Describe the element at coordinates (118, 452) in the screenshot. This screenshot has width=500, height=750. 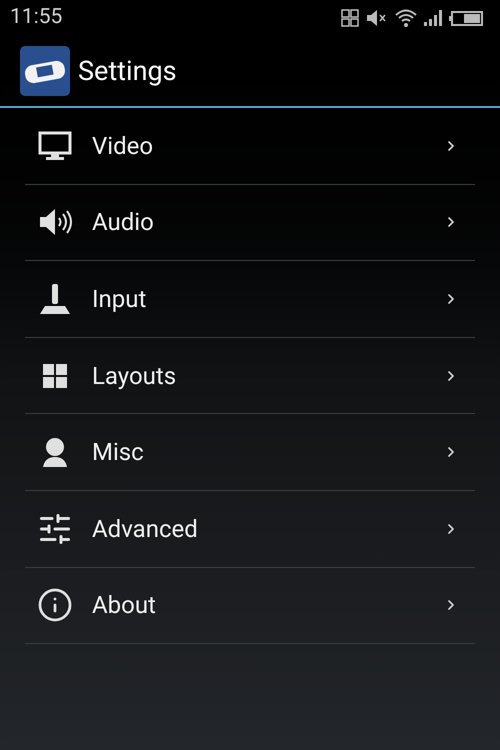
I see `item-label: Misc` at that location.